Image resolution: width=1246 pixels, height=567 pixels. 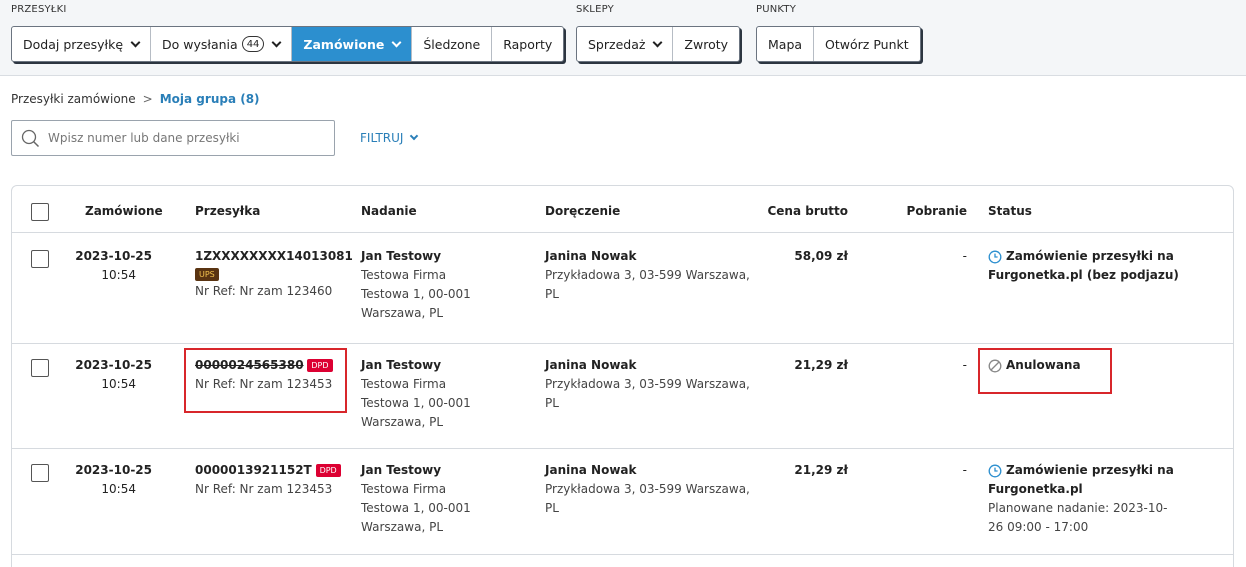 What do you see at coordinates (352, 44) in the screenshot?
I see `ordered-button: Zamówione` at bounding box center [352, 44].